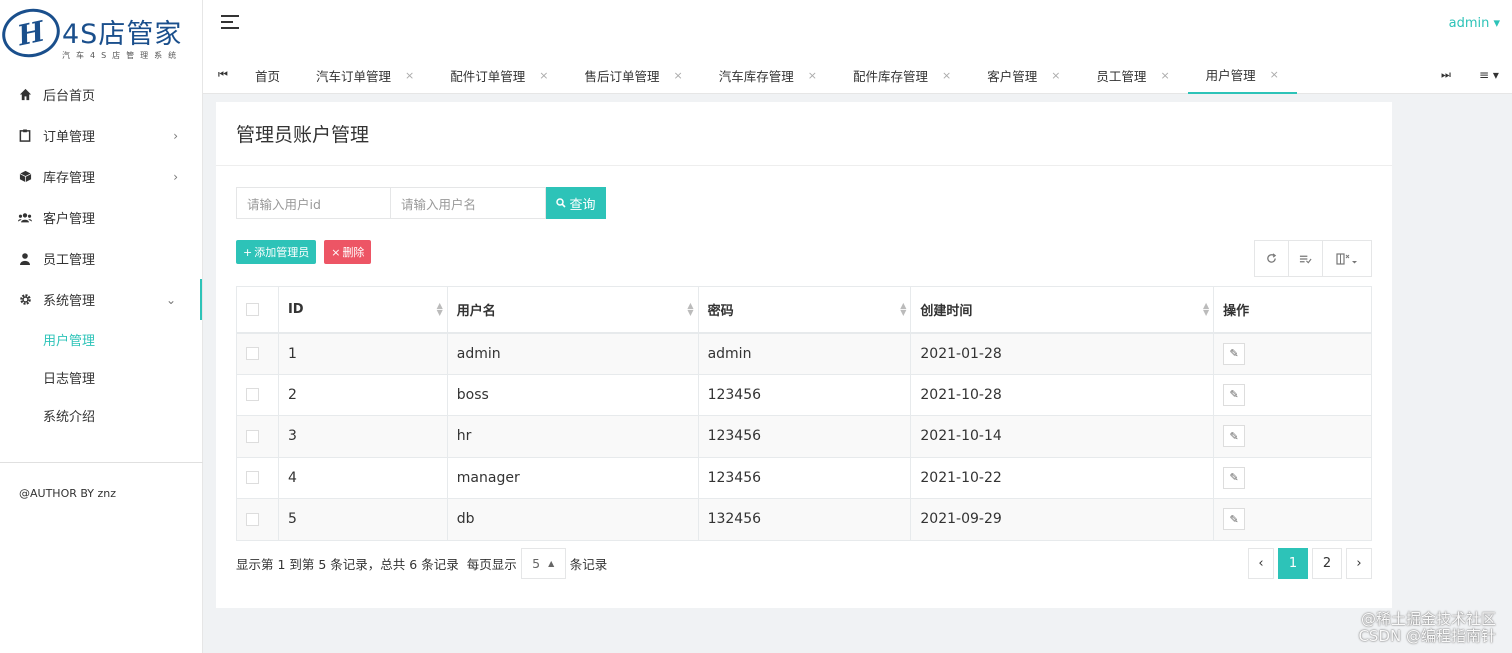  Describe the element at coordinates (101, 217) in the screenshot. I see `sidebar-item-customers: 客户管理` at that location.